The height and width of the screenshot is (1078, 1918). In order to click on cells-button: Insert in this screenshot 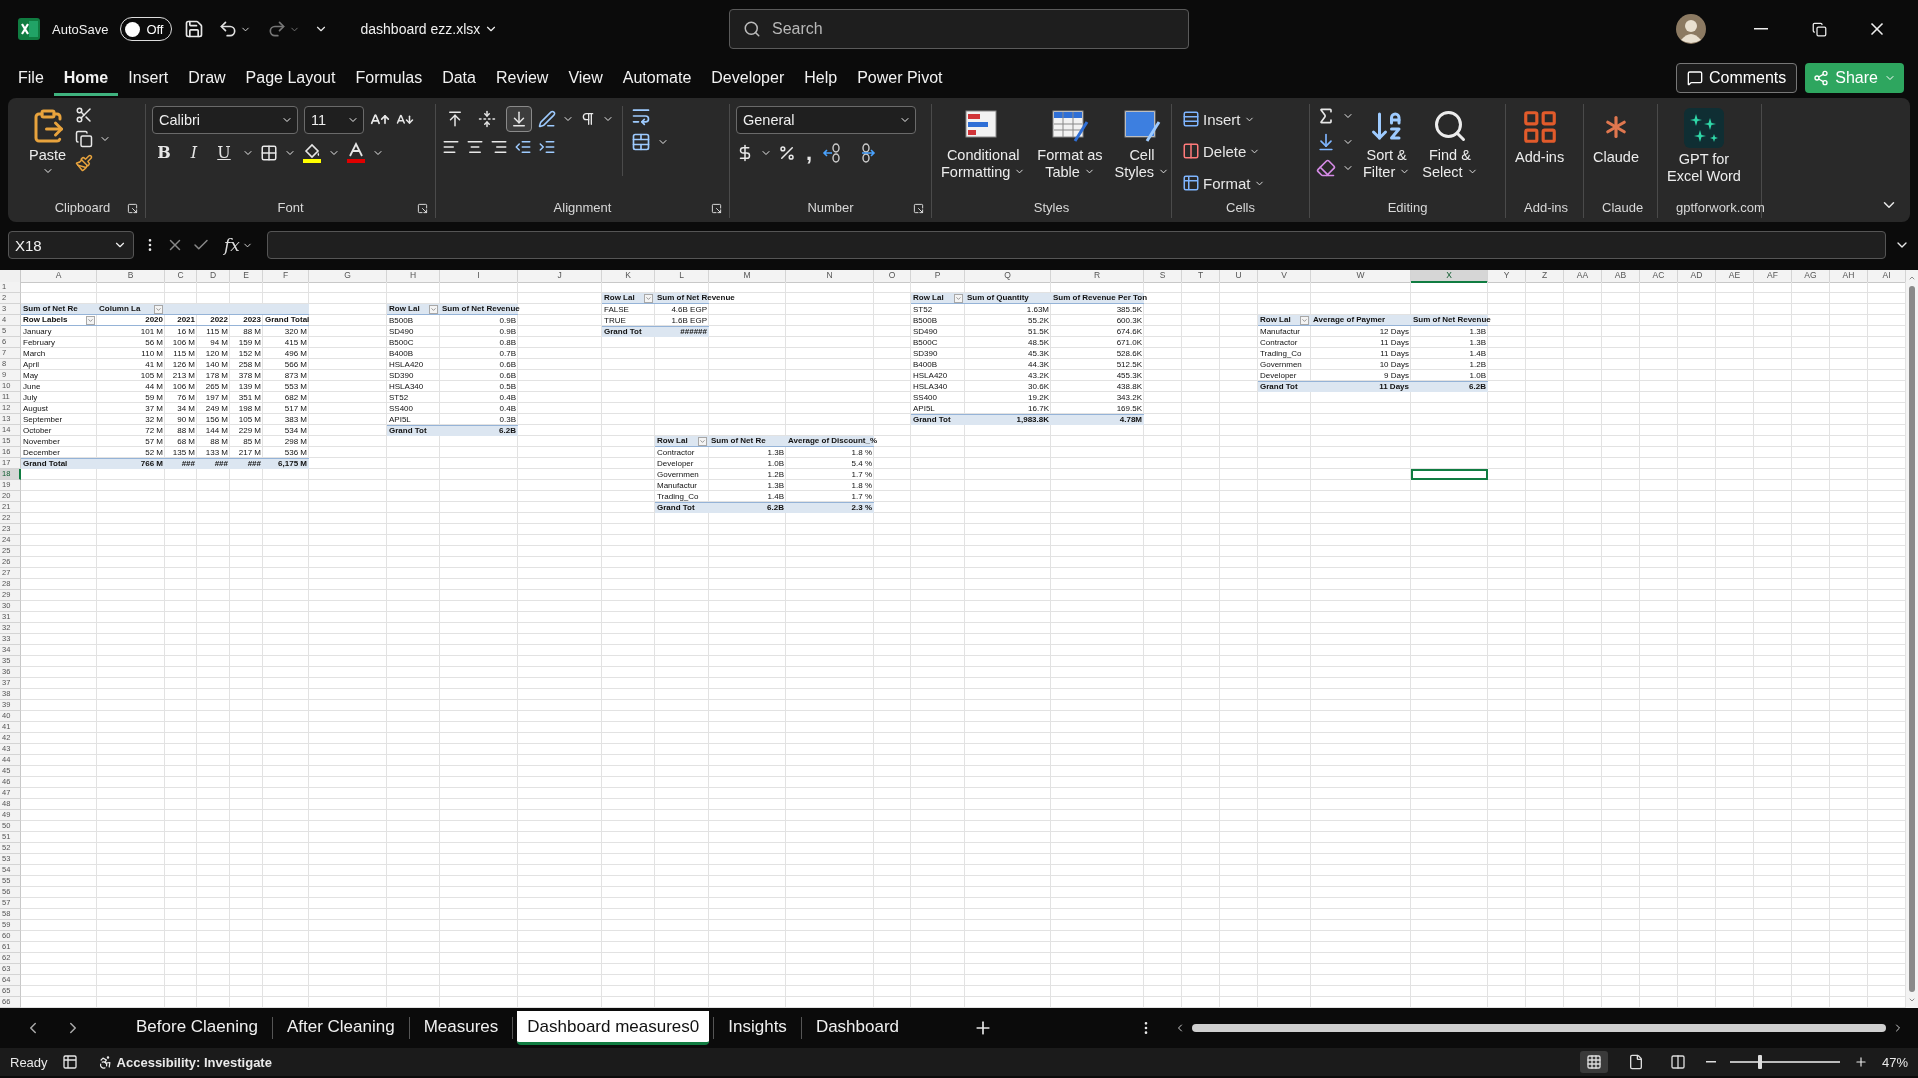, I will do `click(1223, 119)`.